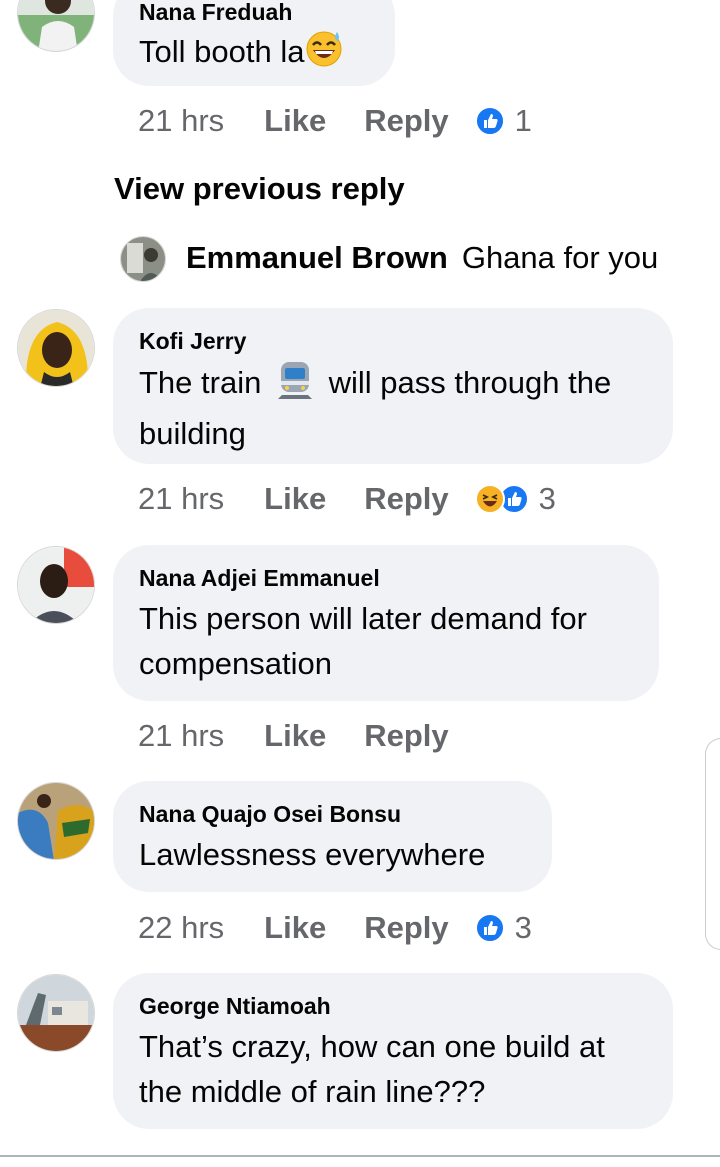 The image size is (720, 1167). I want to click on comment-text: This person will later demand for, so click(363, 618).